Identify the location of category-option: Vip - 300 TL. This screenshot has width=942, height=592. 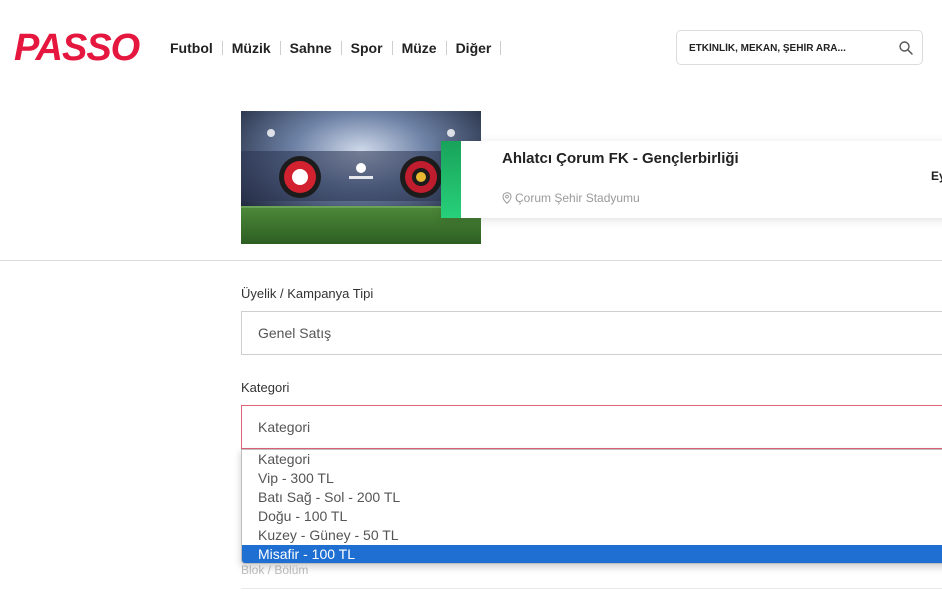
(592, 478).